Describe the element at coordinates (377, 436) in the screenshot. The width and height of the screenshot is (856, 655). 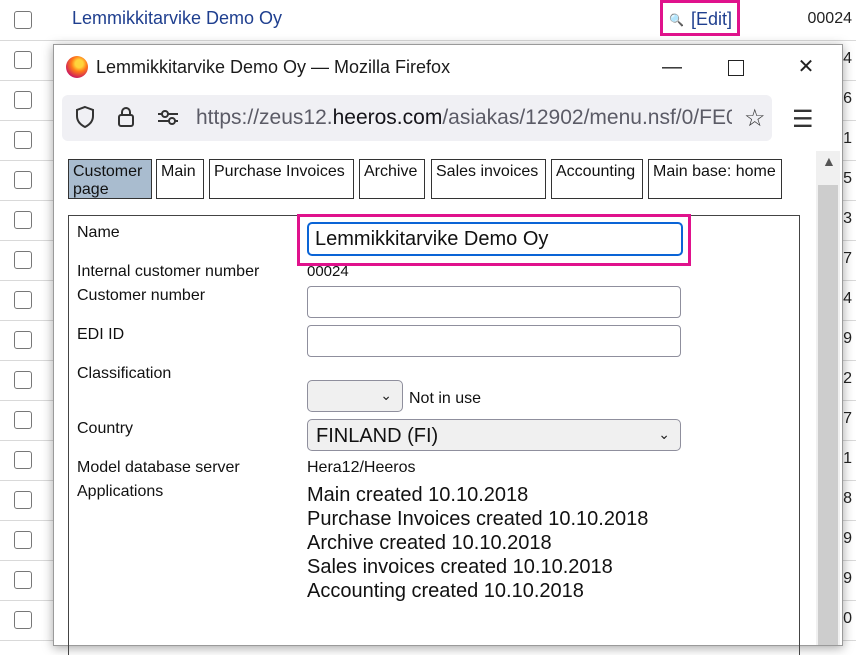
I see `country-value: FINLAND (FI)` at that location.